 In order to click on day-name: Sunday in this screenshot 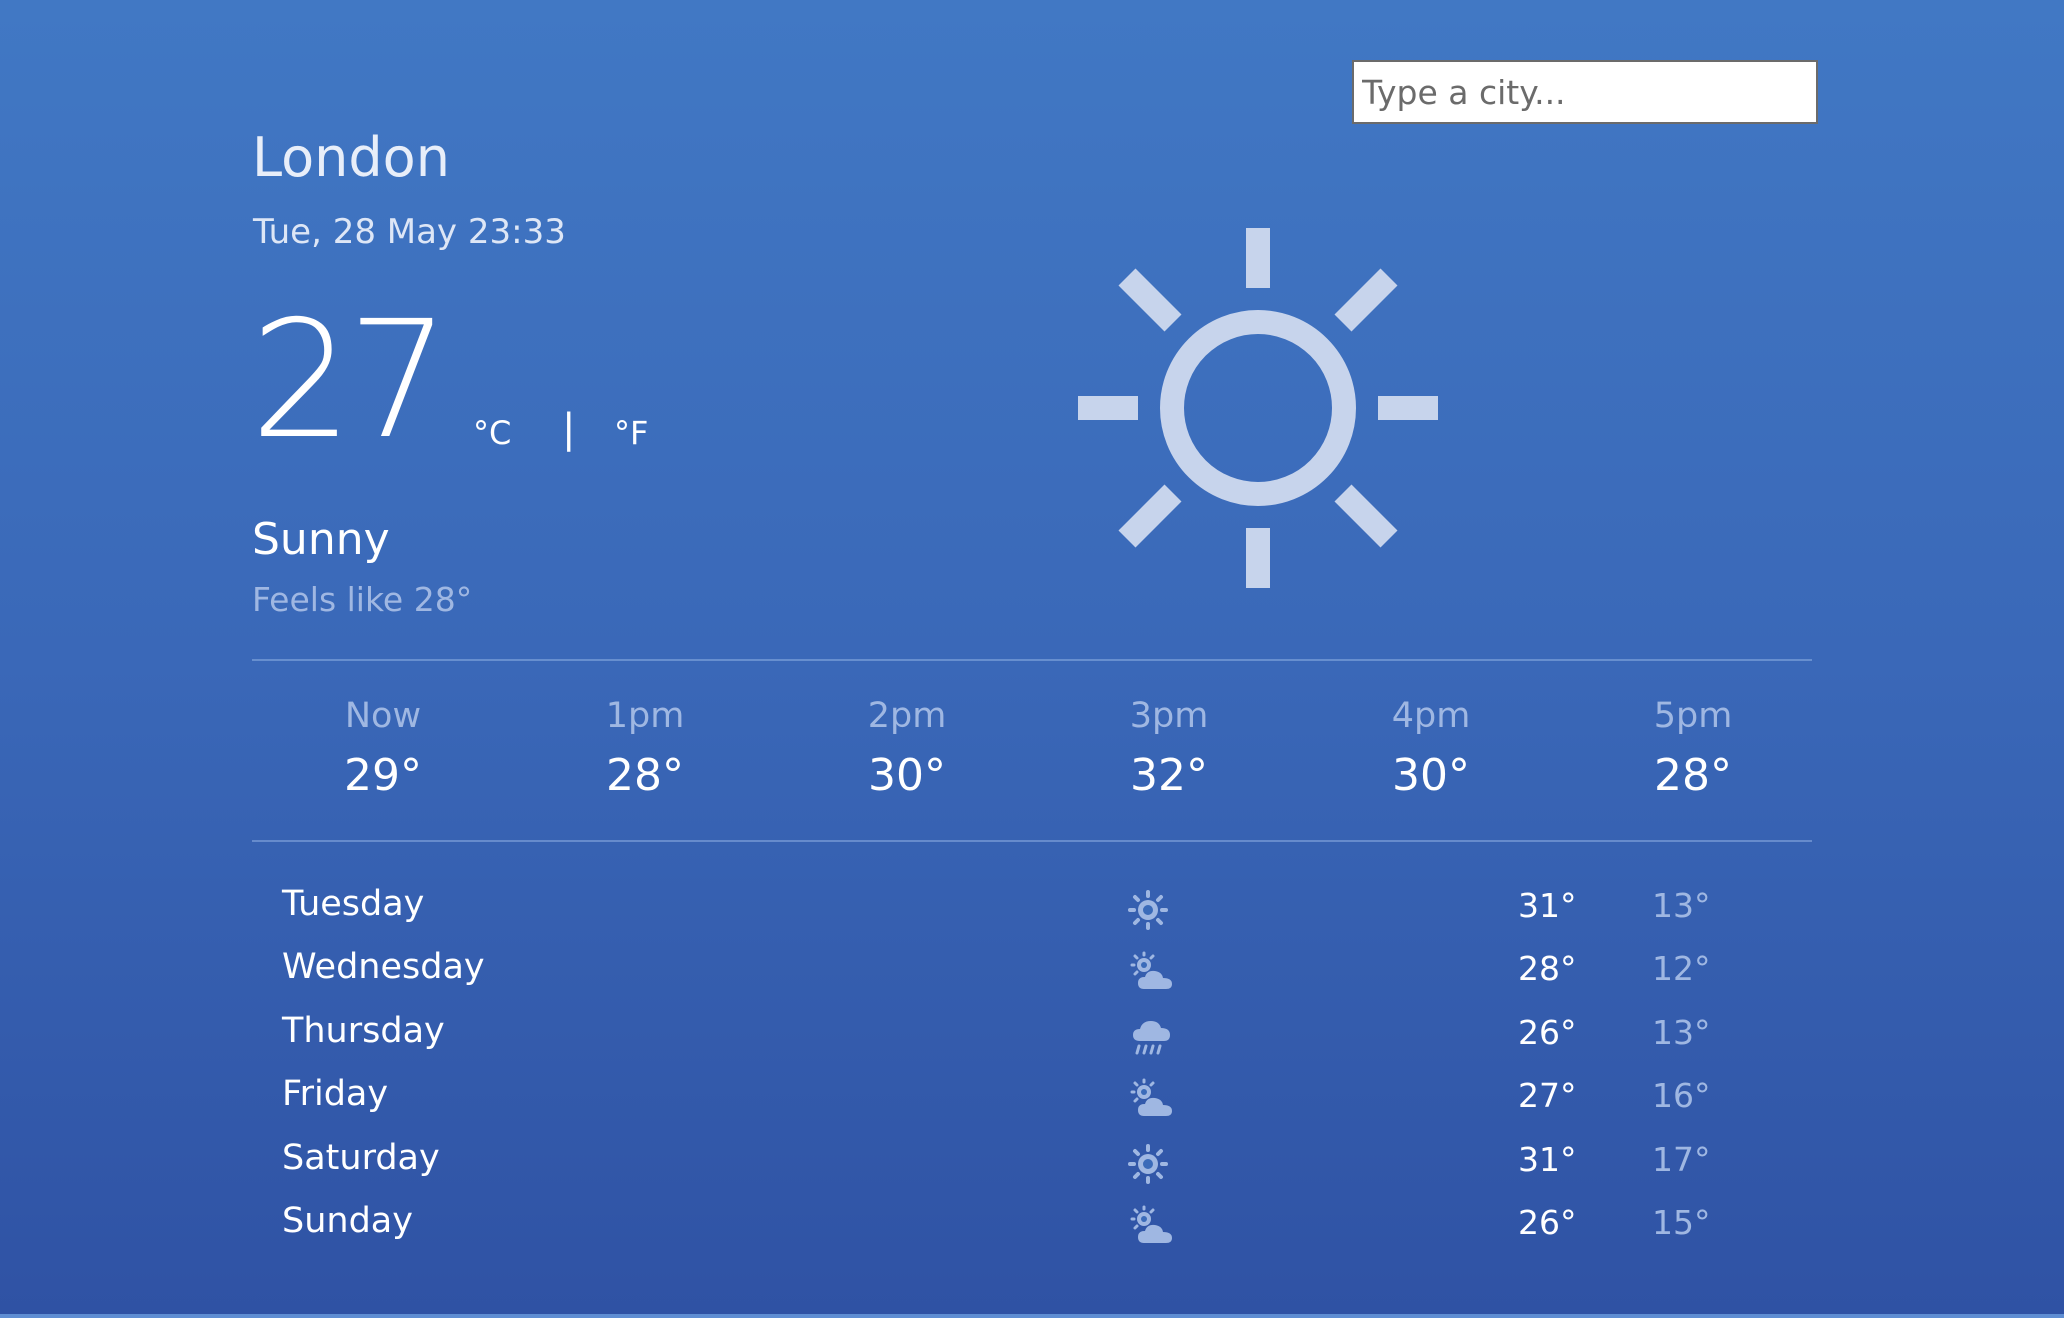, I will do `click(347, 1220)`.